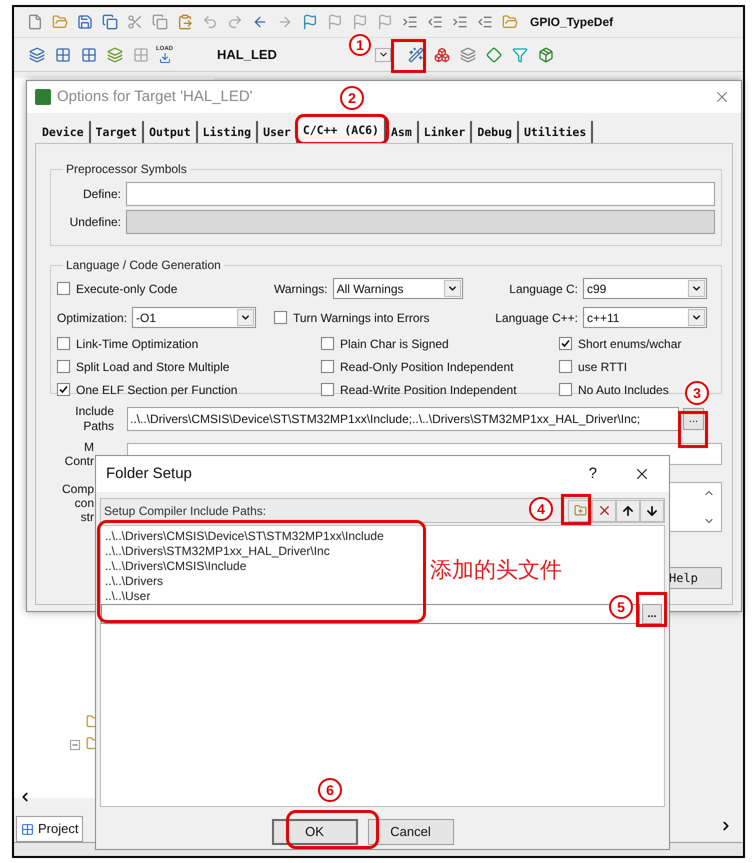 This screenshot has height=863, width=756. What do you see at coordinates (427, 367) in the screenshot?
I see `checkbox-label: Read-Only Position Independent` at bounding box center [427, 367].